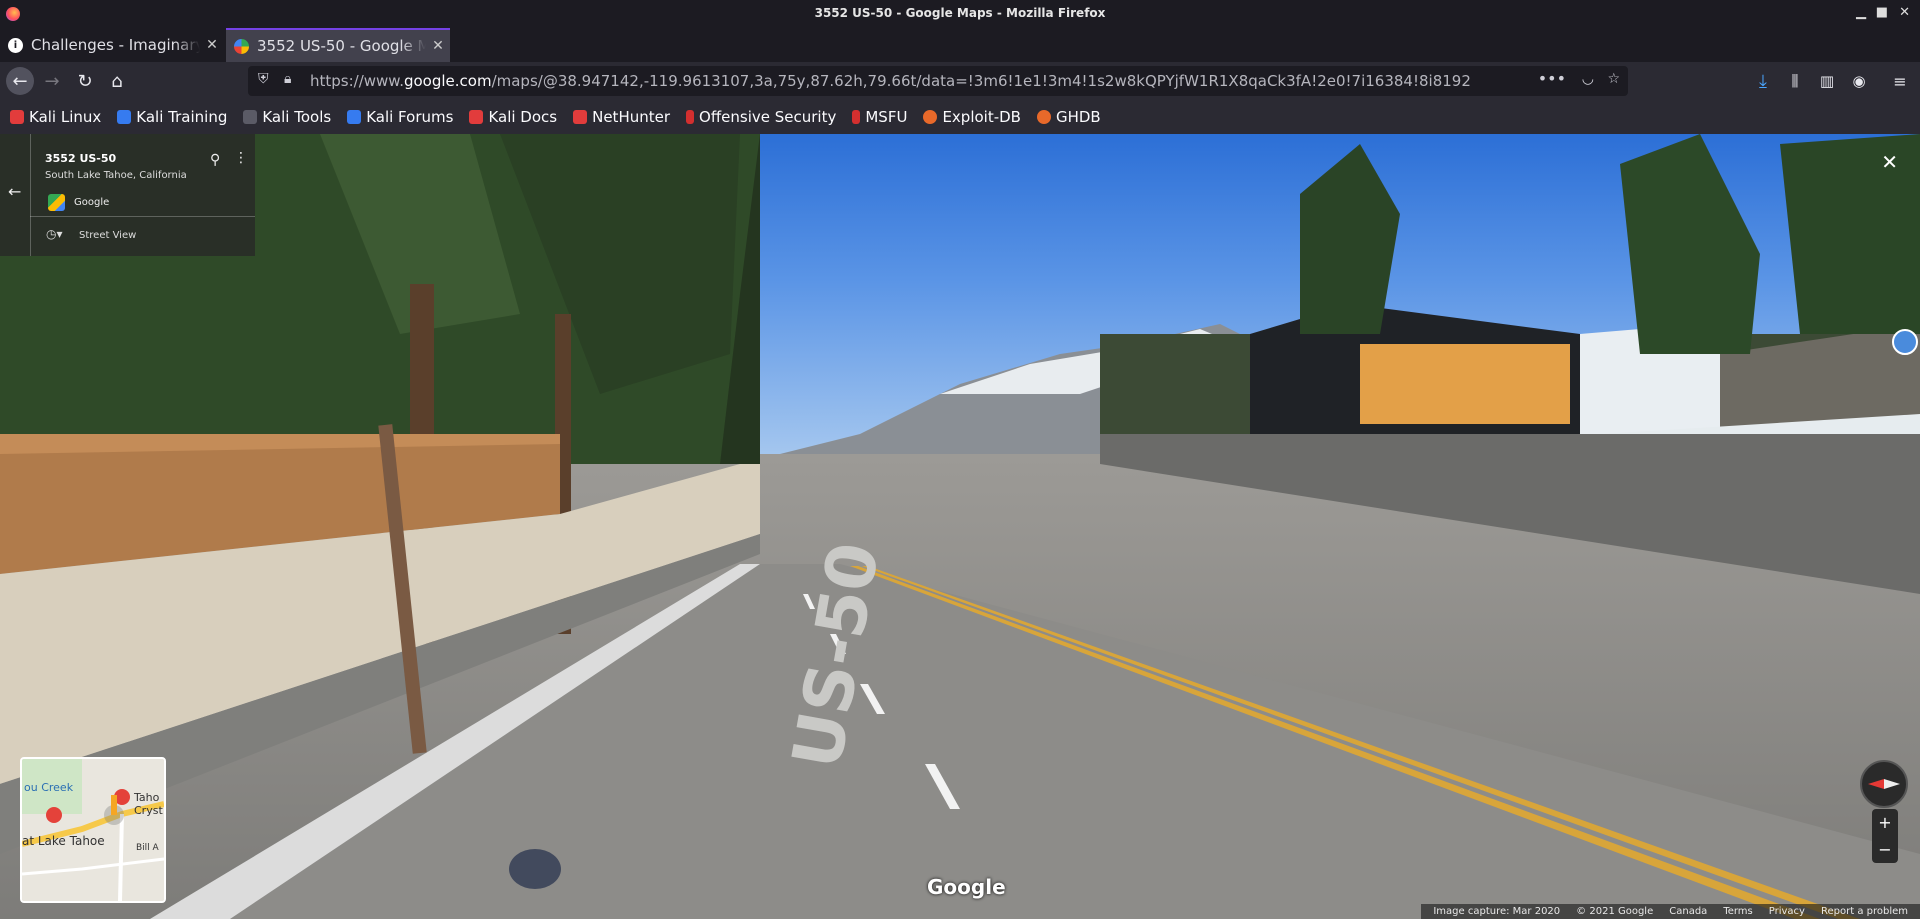  What do you see at coordinates (1795, 81) in the screenshot?
I see `library-icon: ⫼` at bounding box center [1795, 81].